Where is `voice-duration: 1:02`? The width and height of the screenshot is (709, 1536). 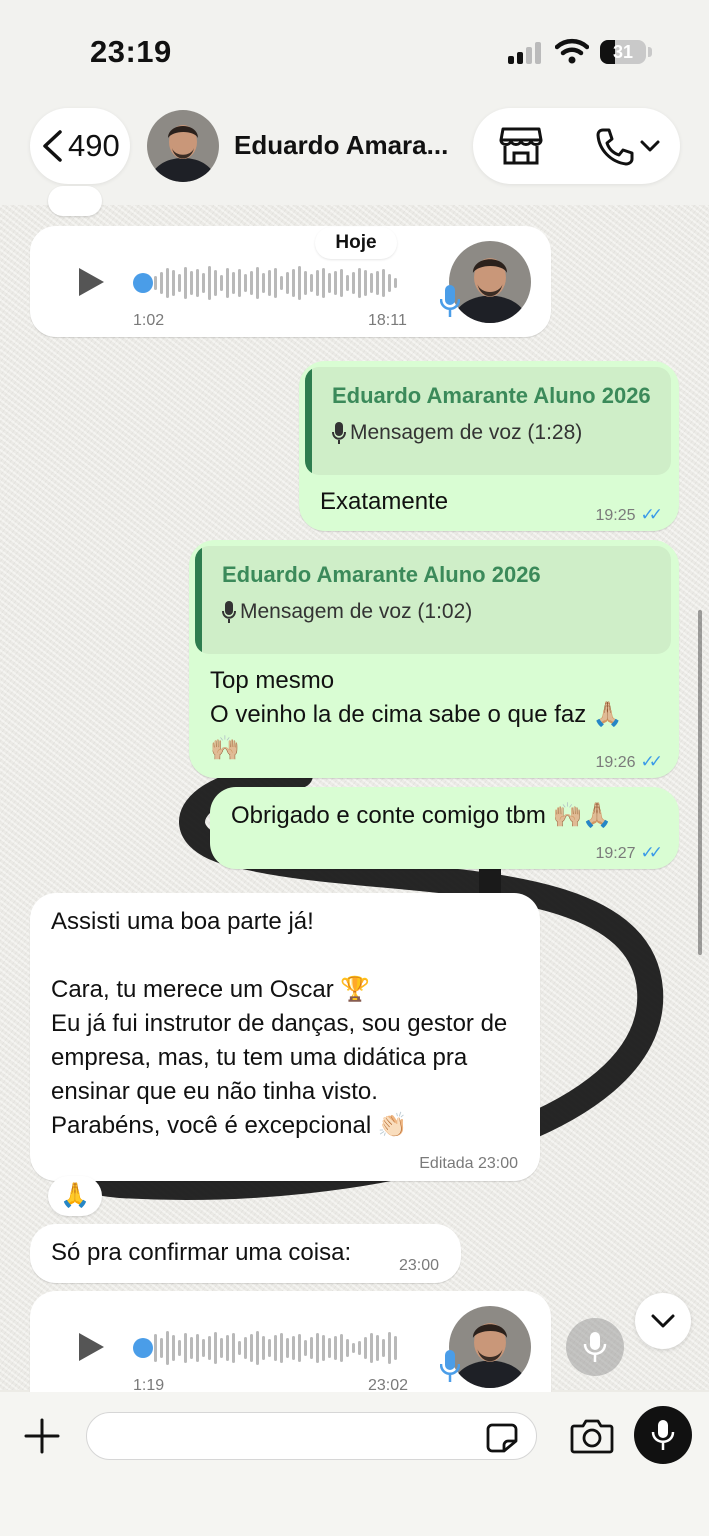
voice-duration: 1:02 is located at coordinates (149, 320).